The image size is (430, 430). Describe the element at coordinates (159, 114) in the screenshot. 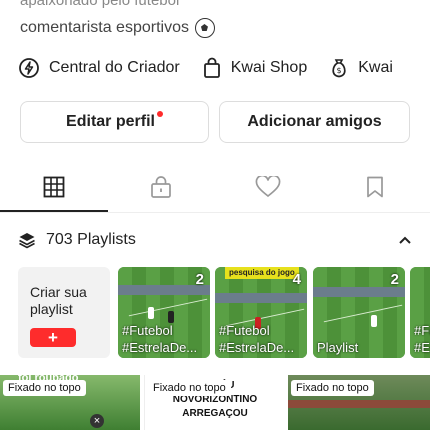

I see `notification-dot` at that location.